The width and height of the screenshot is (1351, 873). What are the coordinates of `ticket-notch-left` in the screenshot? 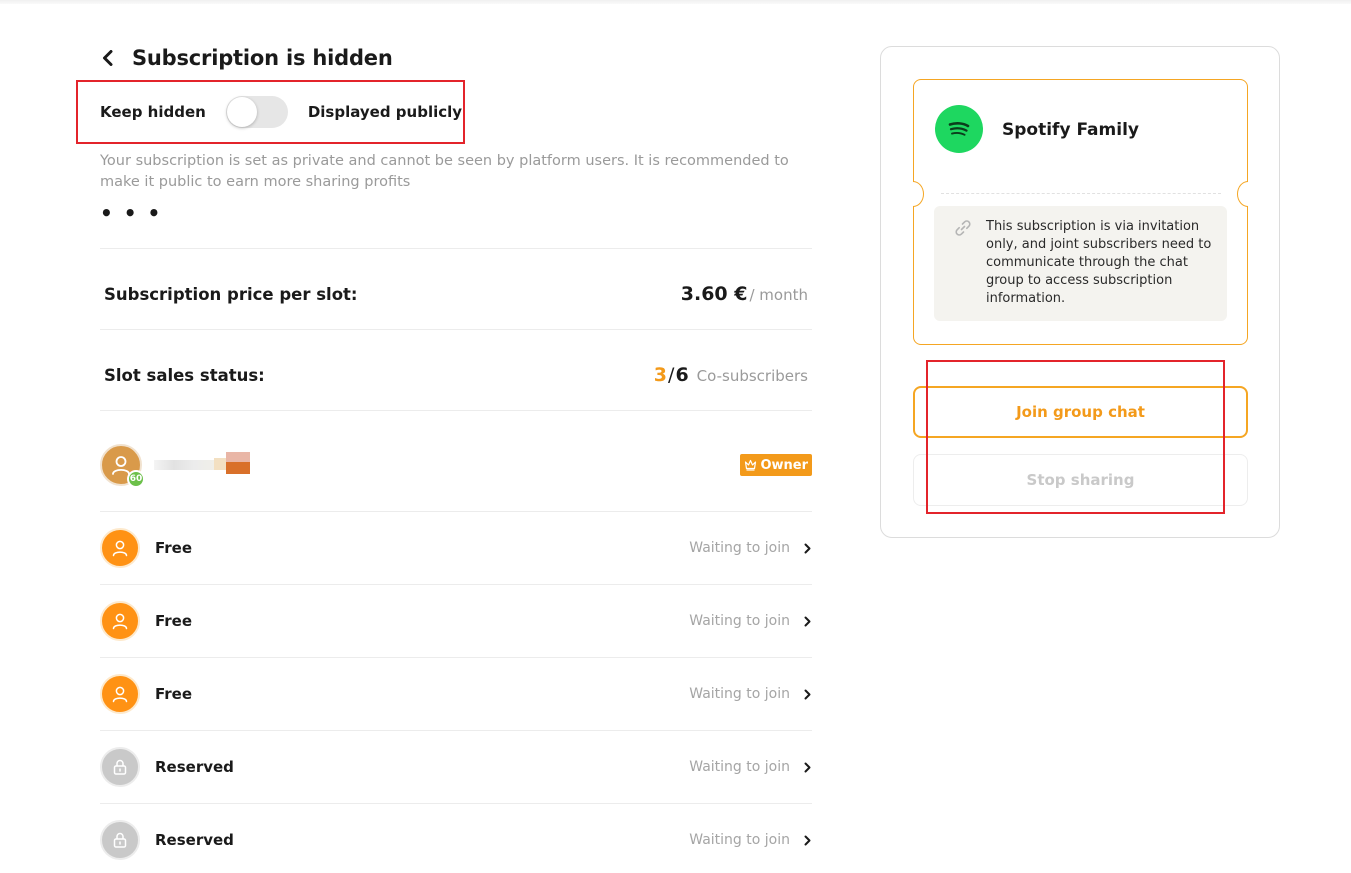 It's located at (918, 194).